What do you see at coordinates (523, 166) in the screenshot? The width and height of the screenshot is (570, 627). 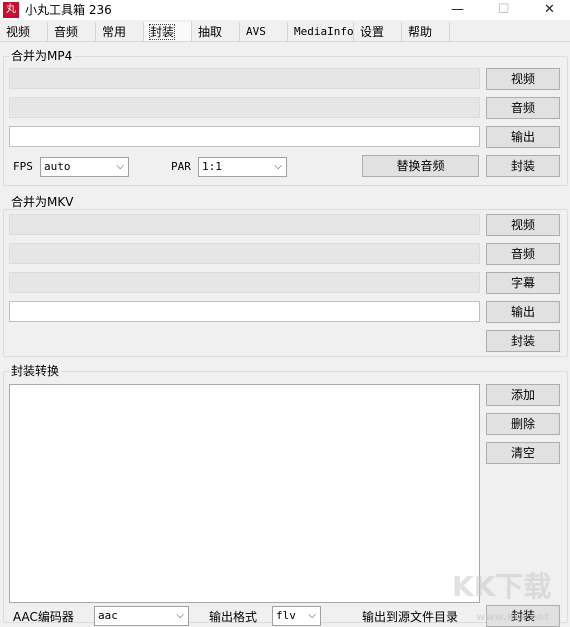 I see `mp4-mux-button: 封装` at bounding box center [523, 166].